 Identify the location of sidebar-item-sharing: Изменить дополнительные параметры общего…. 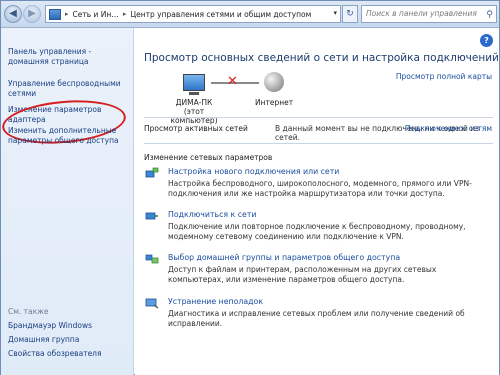
(69, 136).